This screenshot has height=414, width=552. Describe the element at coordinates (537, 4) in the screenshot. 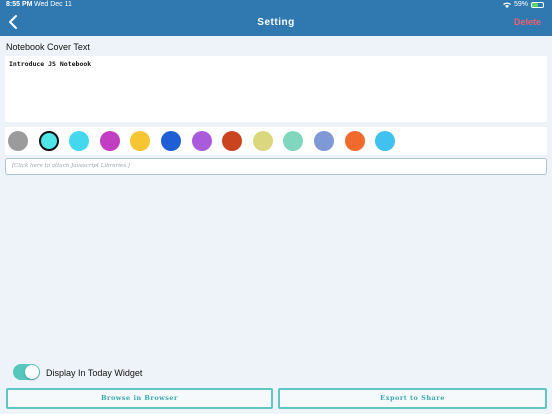

I see `battery-icon` at that location.